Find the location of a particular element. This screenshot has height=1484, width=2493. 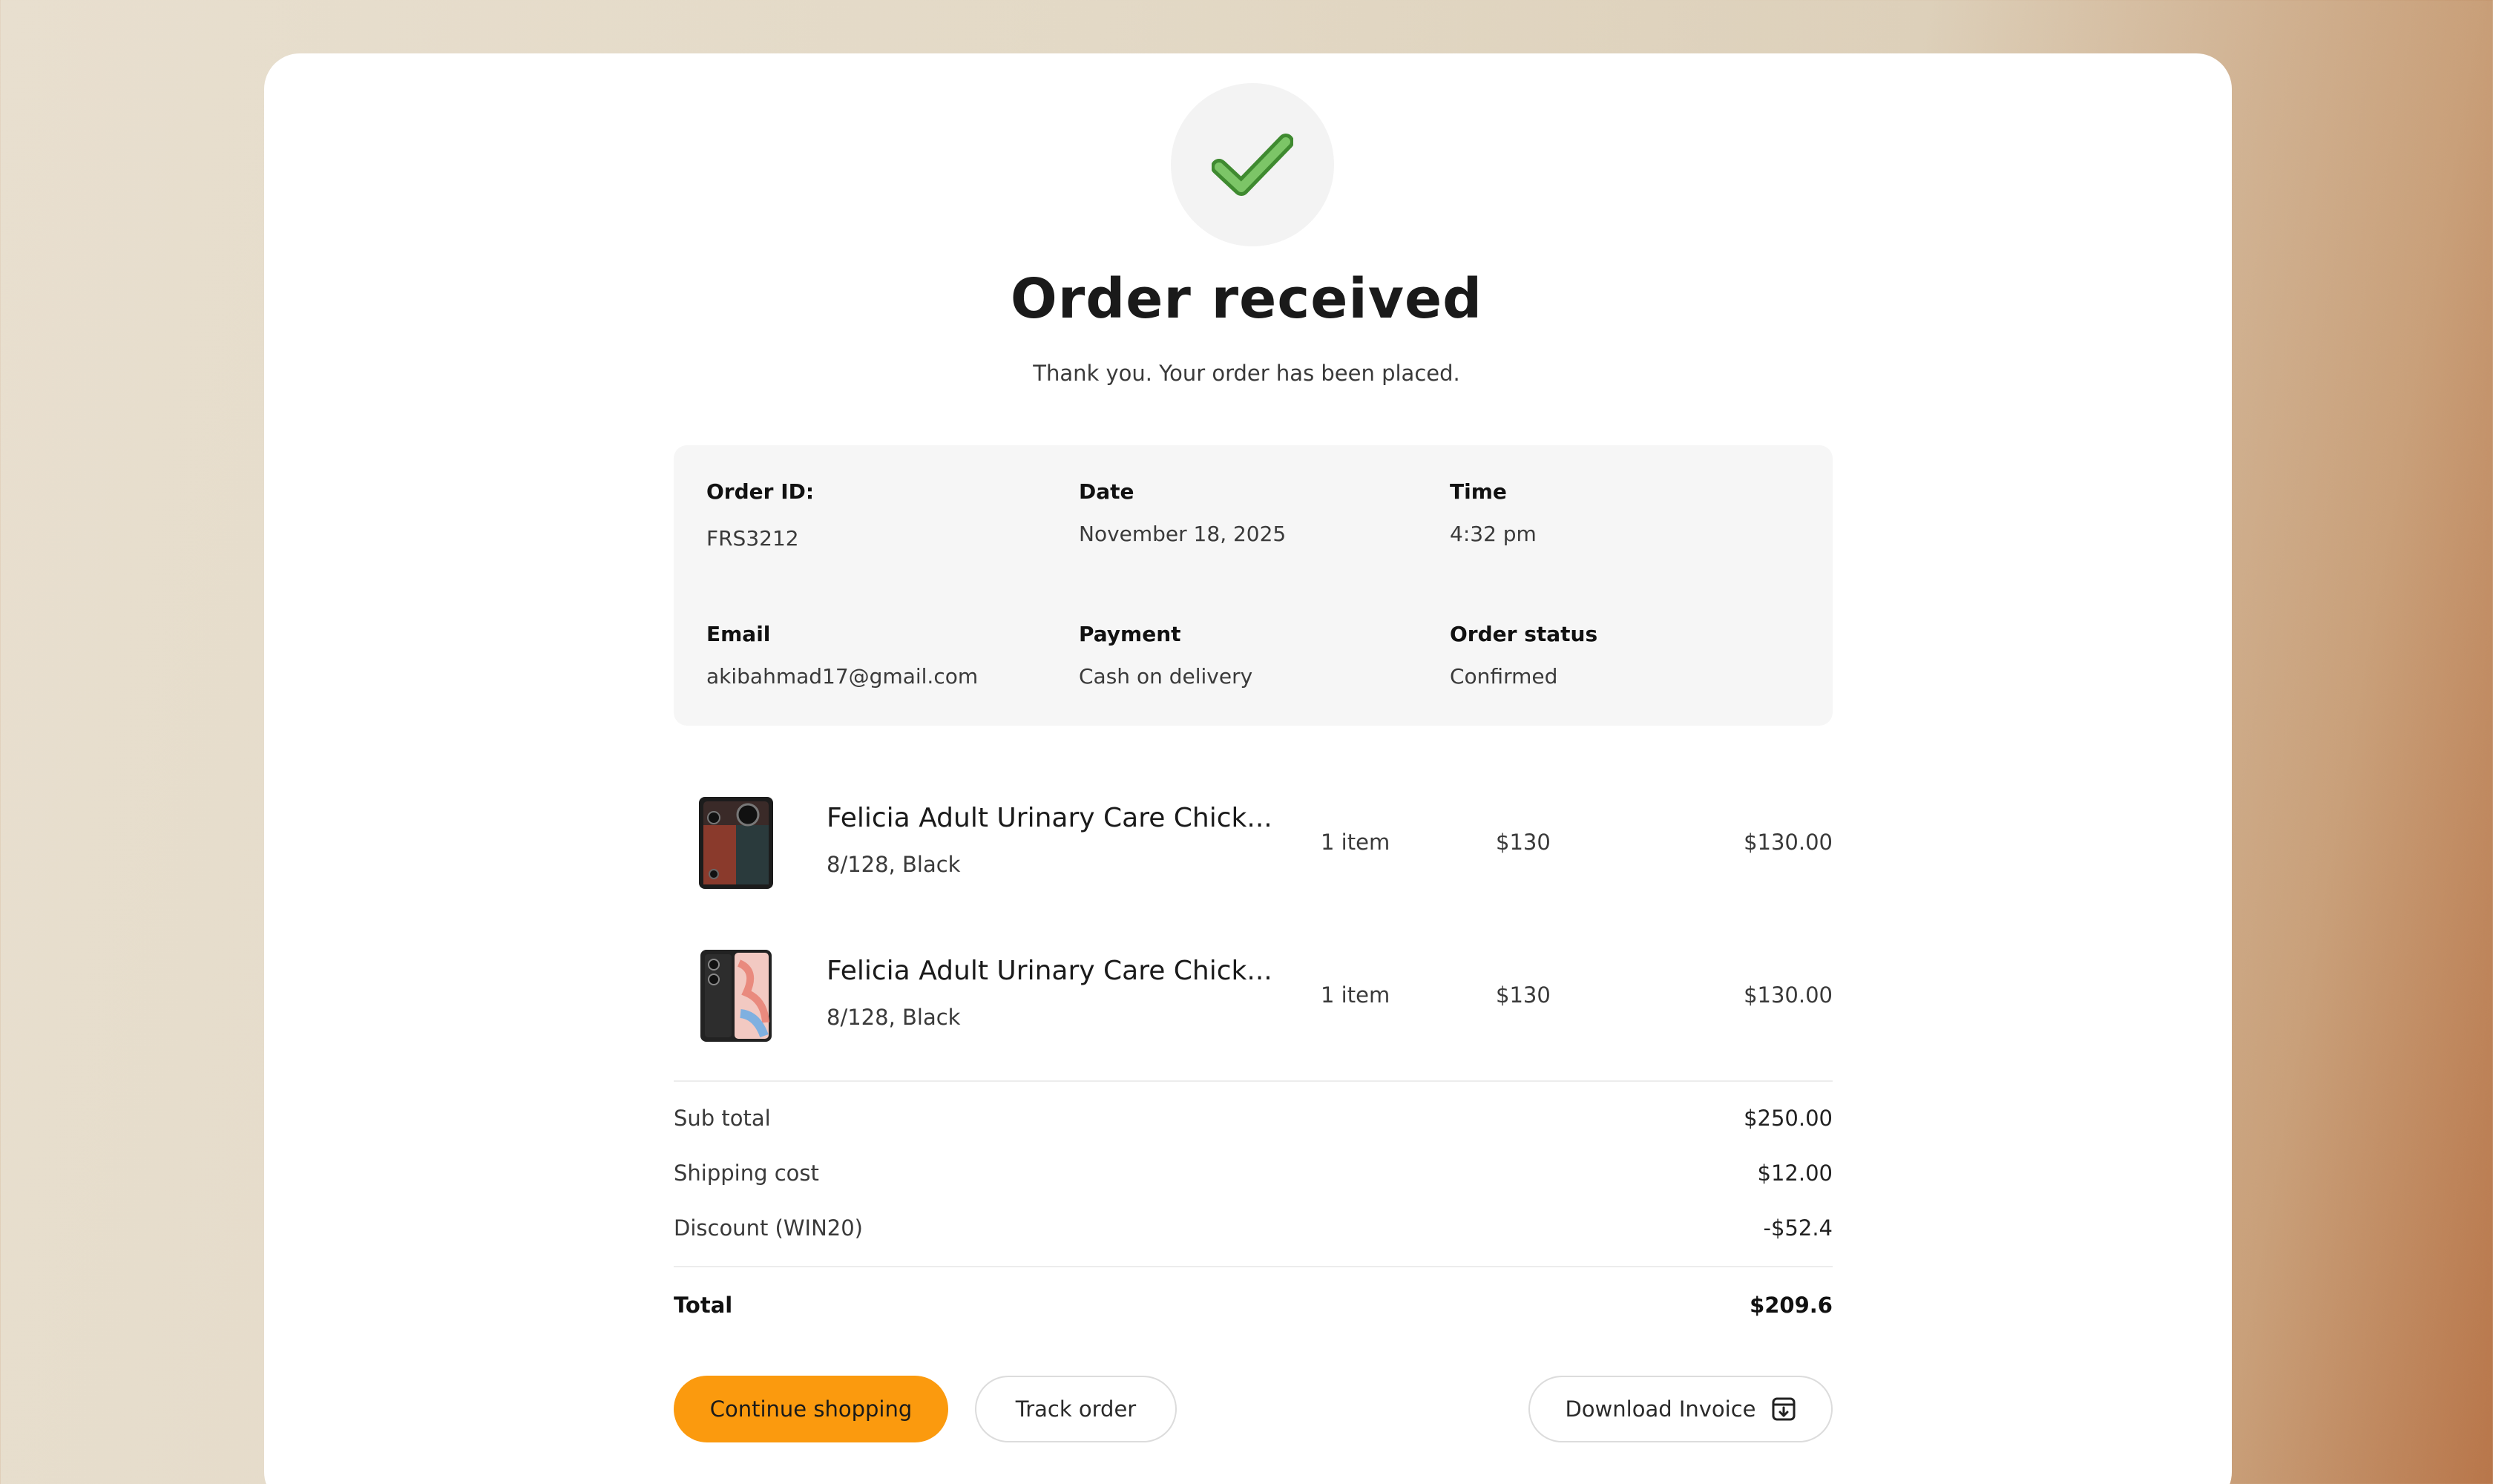

subtotal-row: Sub total $250.00 is located at coordinates (1253, 1120).